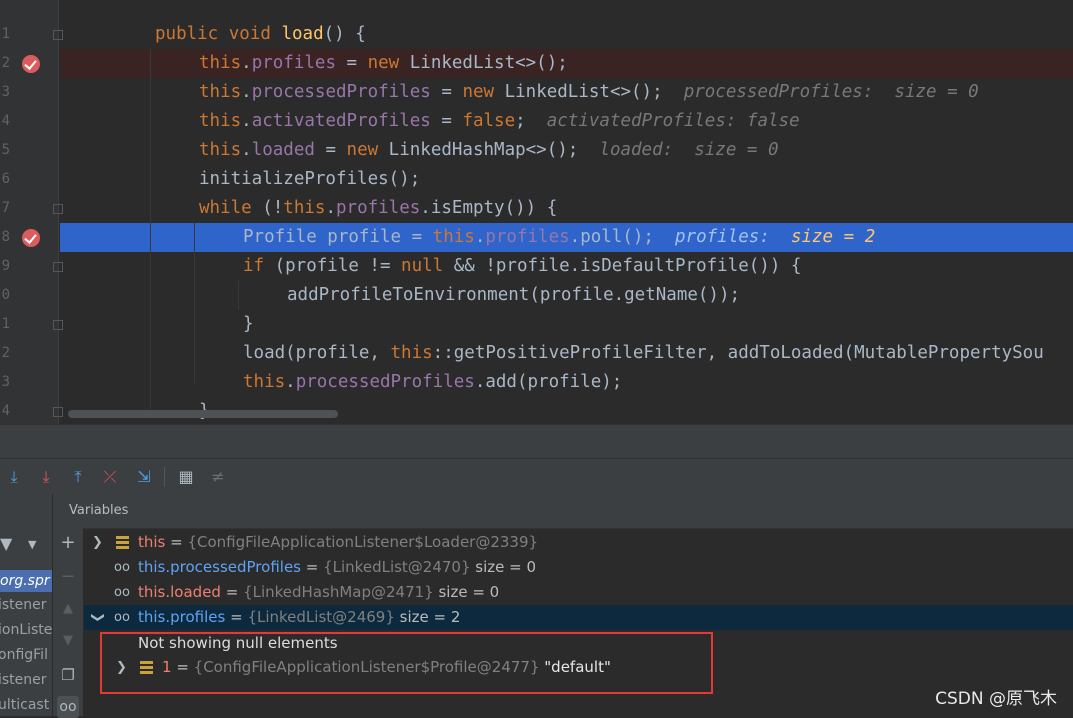  Describe the element at coordinates (97, 542) in the screenshot. I see `chevron-right-icon: ❯` at that location.